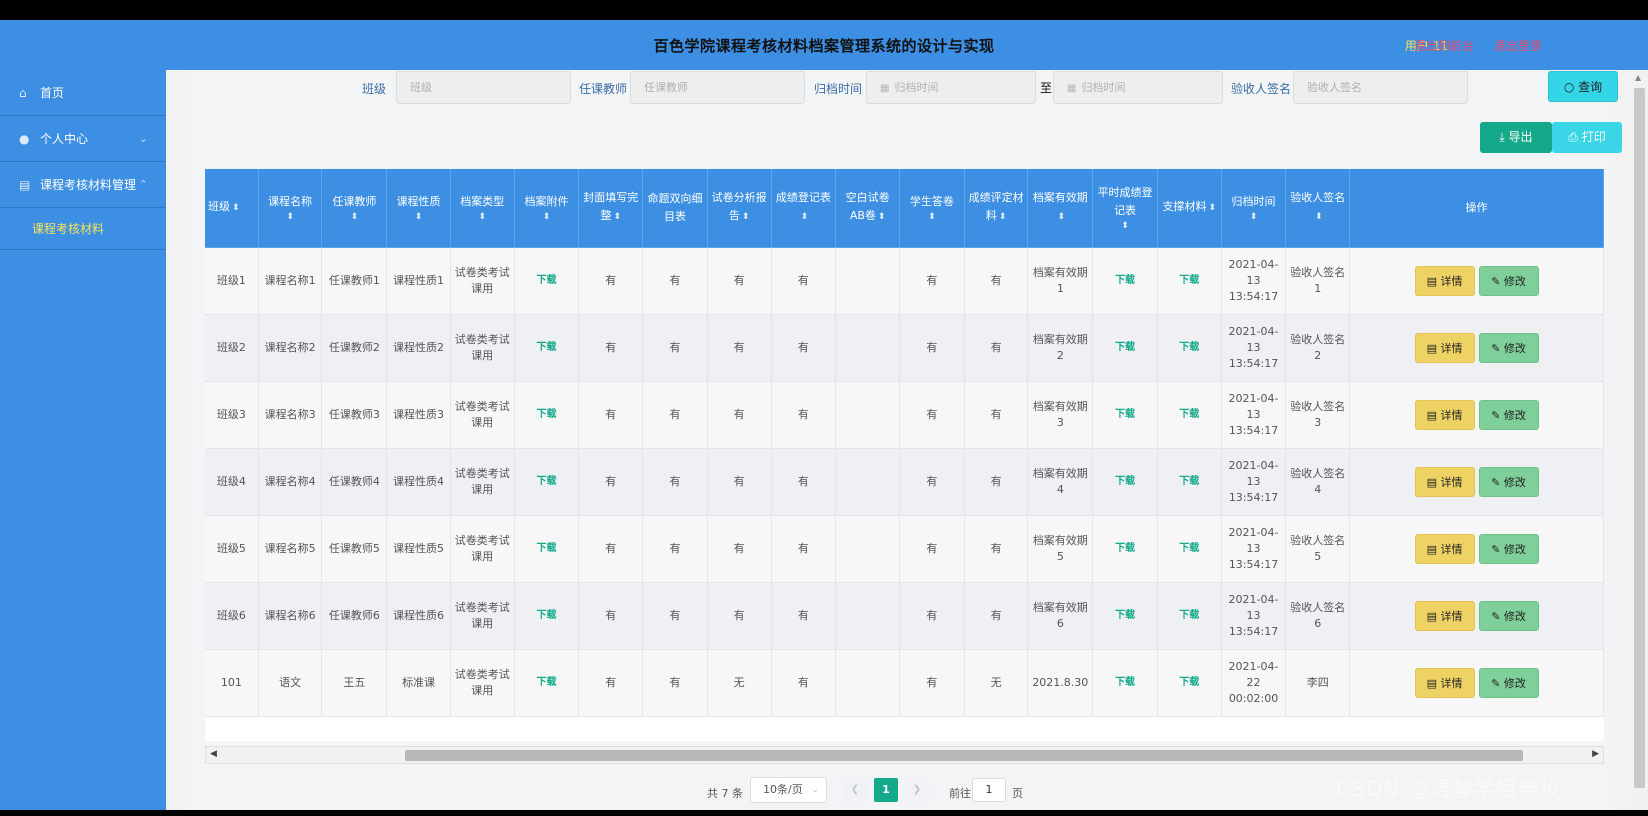 The width and height of the screenshot is (1648, 816). I want to click on table-cell: 试卷类考试课用, so click(482, 616).